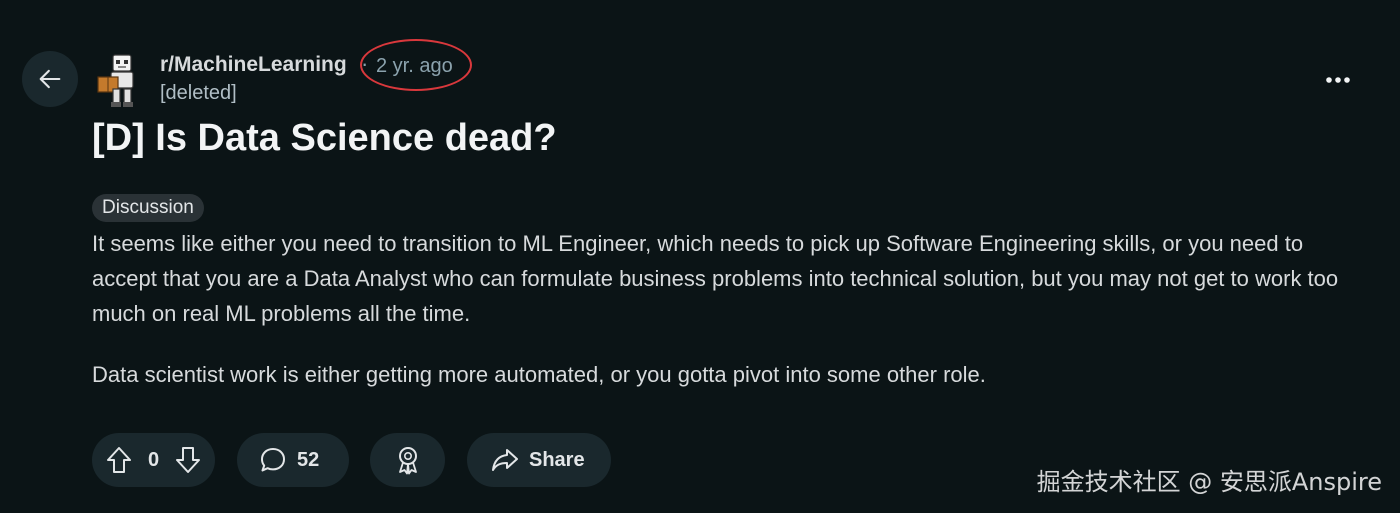 Image resolution: width=1400 pixels, height=513 pixels. Describe the element at coordinates (188, 460) in the screenshot. I see `downvote-arrow-icon` at that location.